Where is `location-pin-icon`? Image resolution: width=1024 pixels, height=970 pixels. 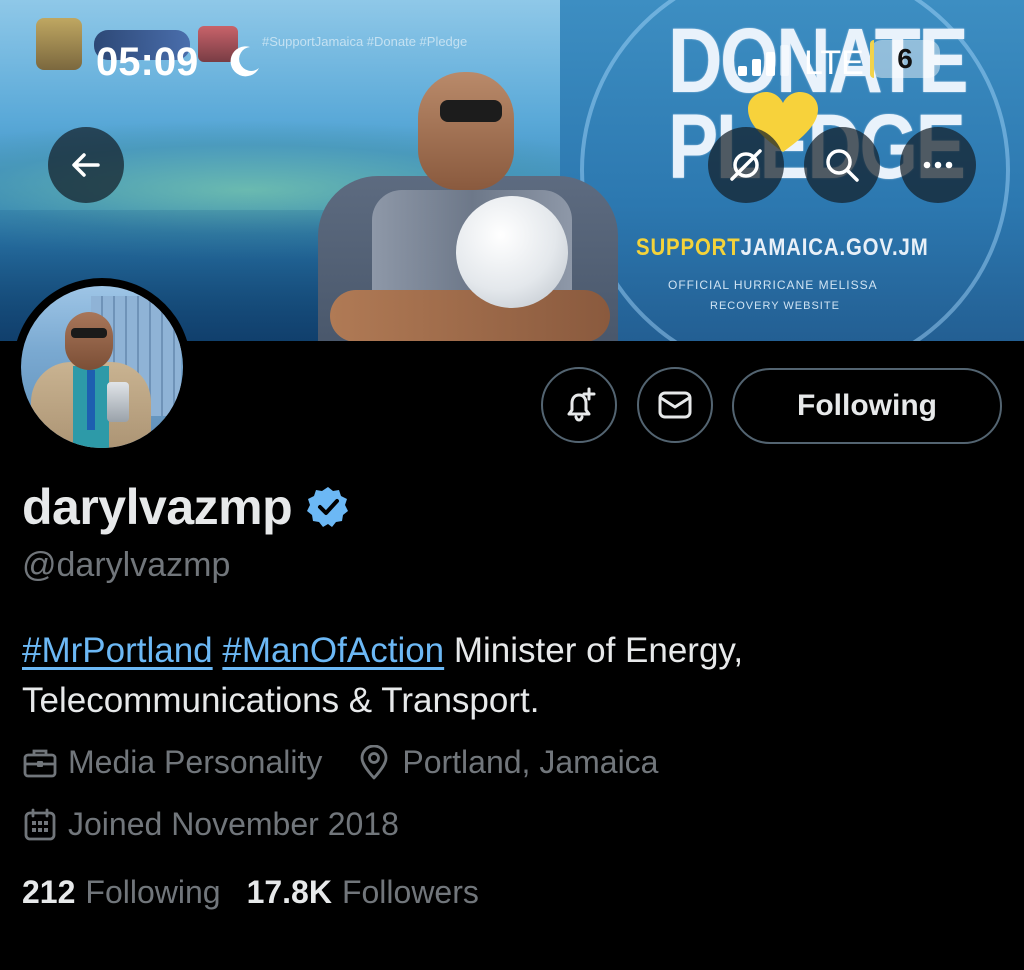 location-pin-icon is located at coordinates (374, 761).